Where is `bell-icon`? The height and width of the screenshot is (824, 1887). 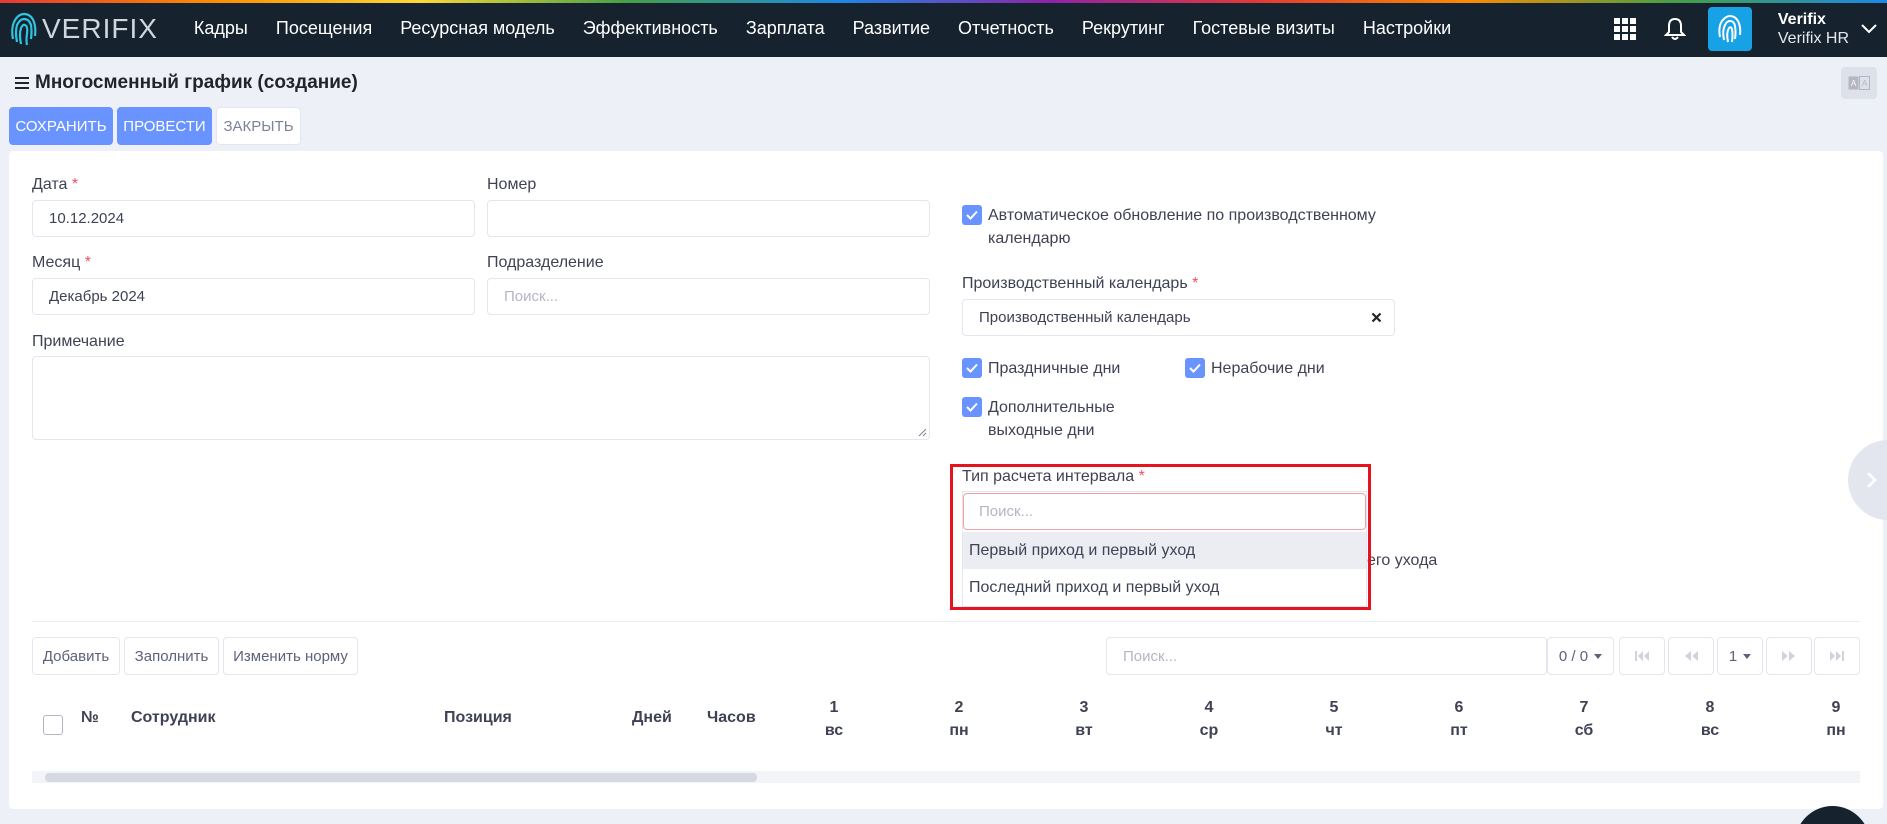 bell-icon is located at coordinates (1674, 29).